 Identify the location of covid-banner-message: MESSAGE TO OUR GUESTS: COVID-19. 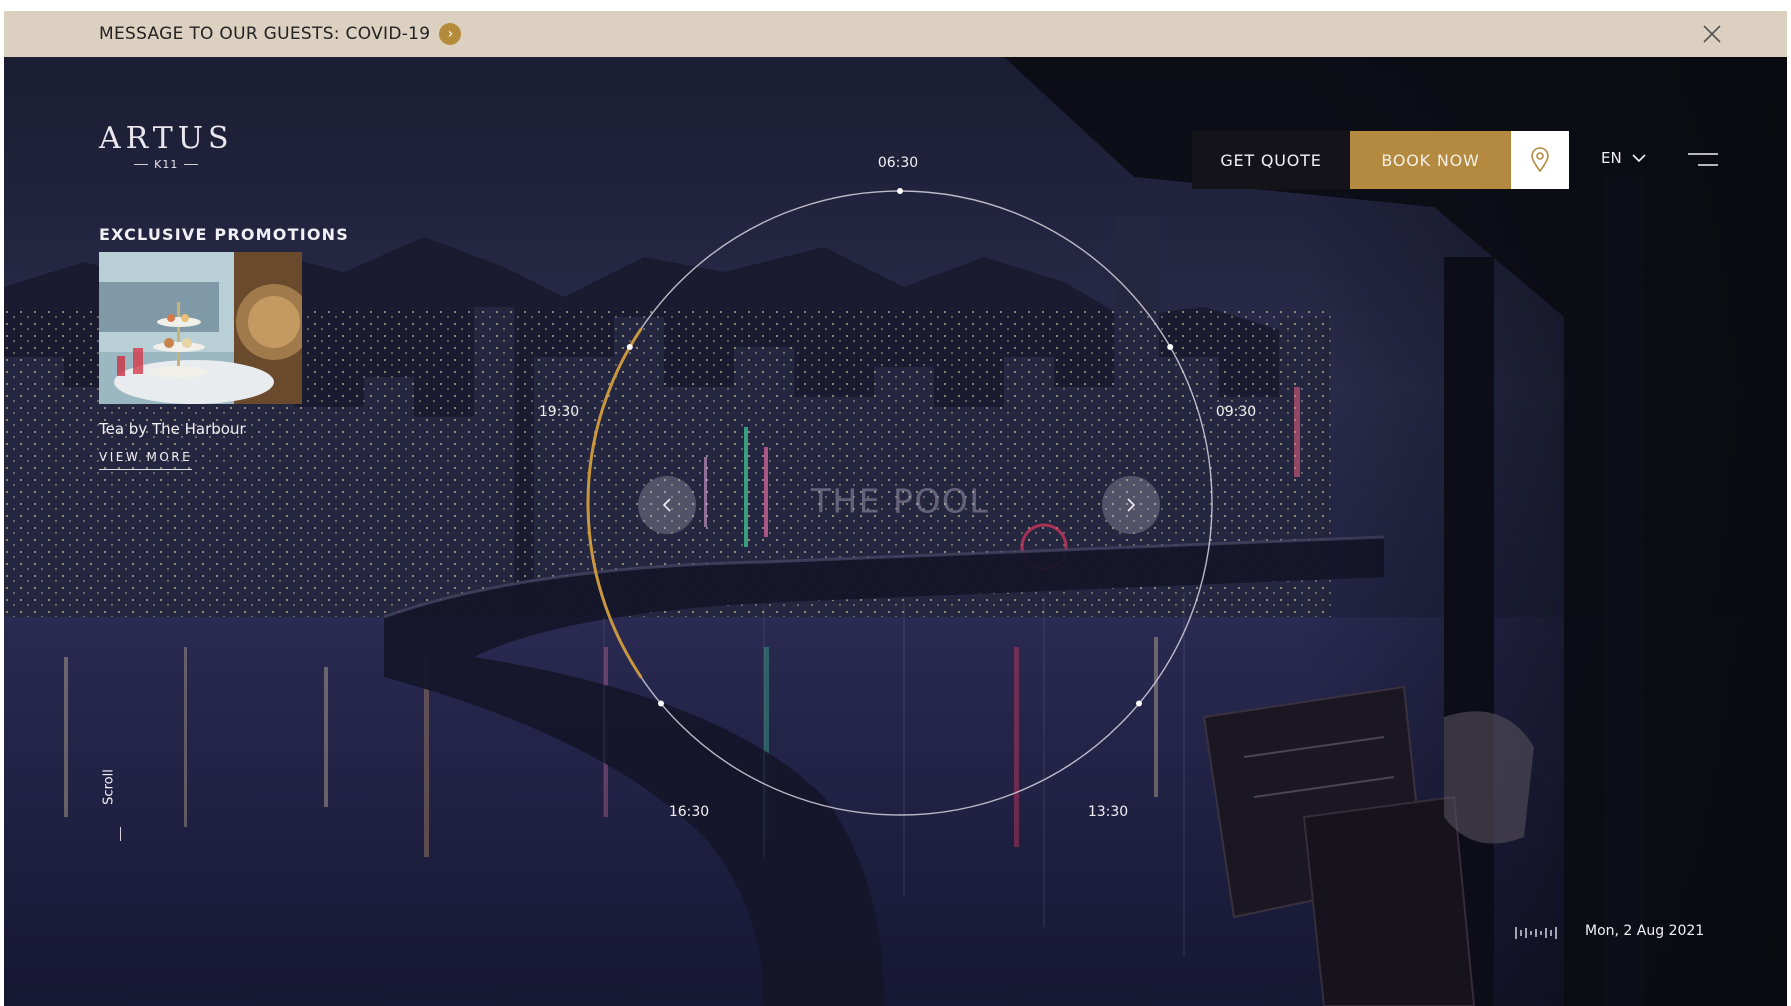
(264, 34).